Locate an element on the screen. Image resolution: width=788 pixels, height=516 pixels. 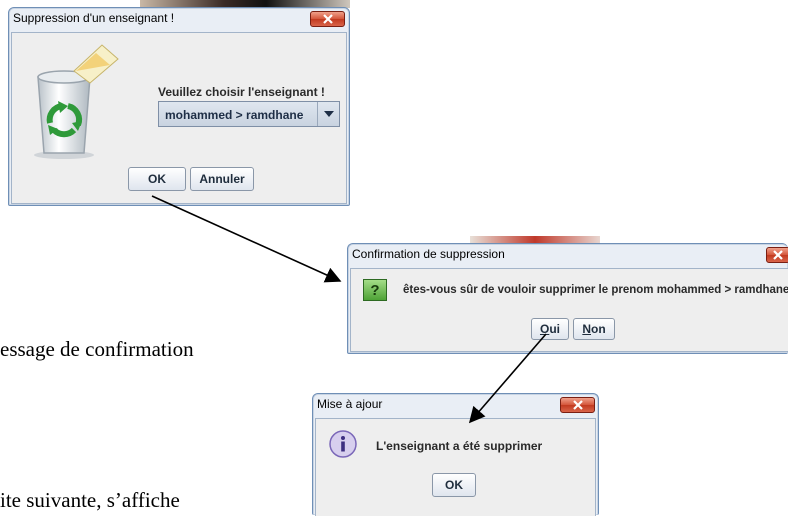
arrow-to-confirm is located at coordinates (246, 239).